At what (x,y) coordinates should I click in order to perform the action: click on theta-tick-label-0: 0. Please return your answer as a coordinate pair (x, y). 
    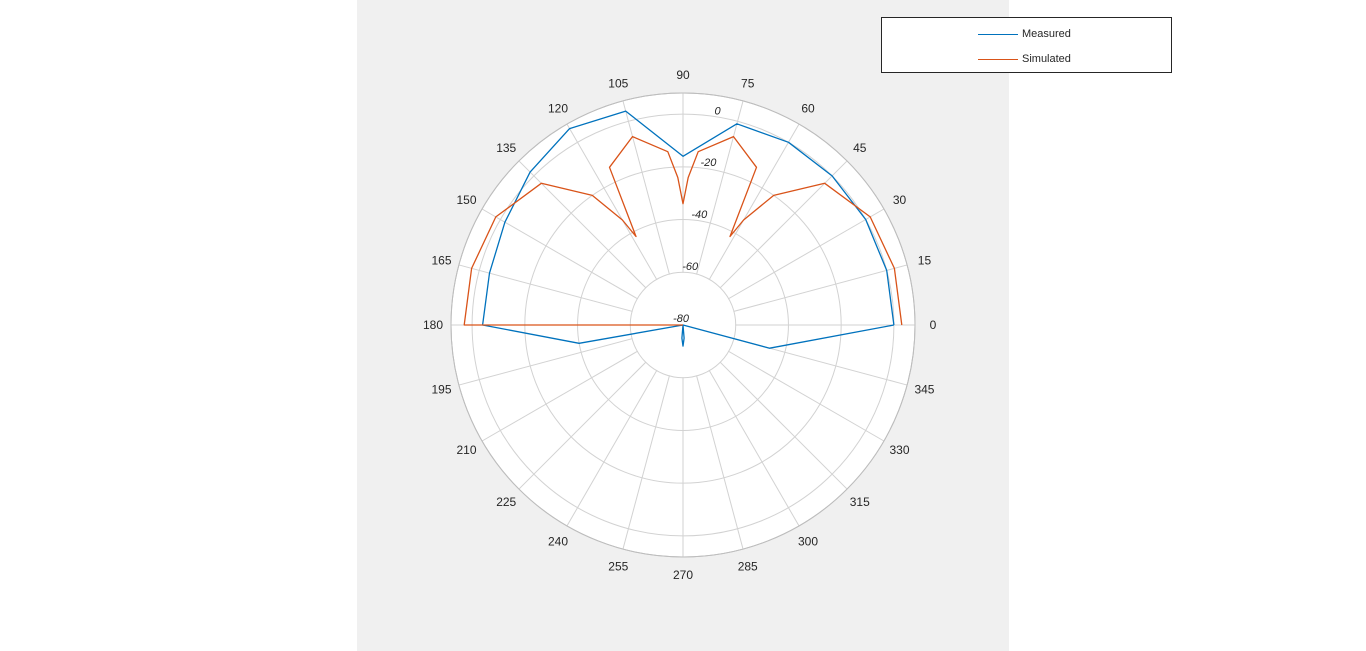
    Looking at the image, I should click on (933, 325).